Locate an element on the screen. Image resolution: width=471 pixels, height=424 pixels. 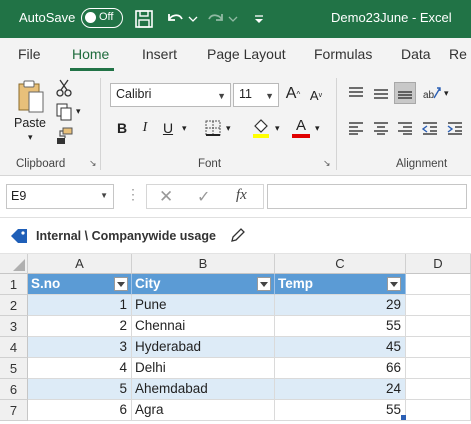
table-resize-handle is located at coordinates (403, 417).